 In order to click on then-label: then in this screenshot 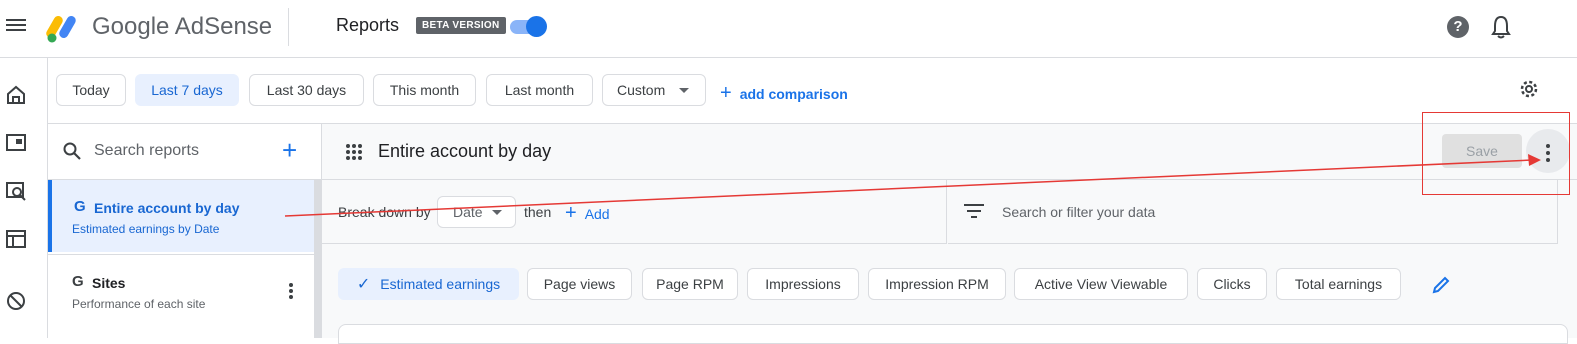, I will do `click(538, 212)`.